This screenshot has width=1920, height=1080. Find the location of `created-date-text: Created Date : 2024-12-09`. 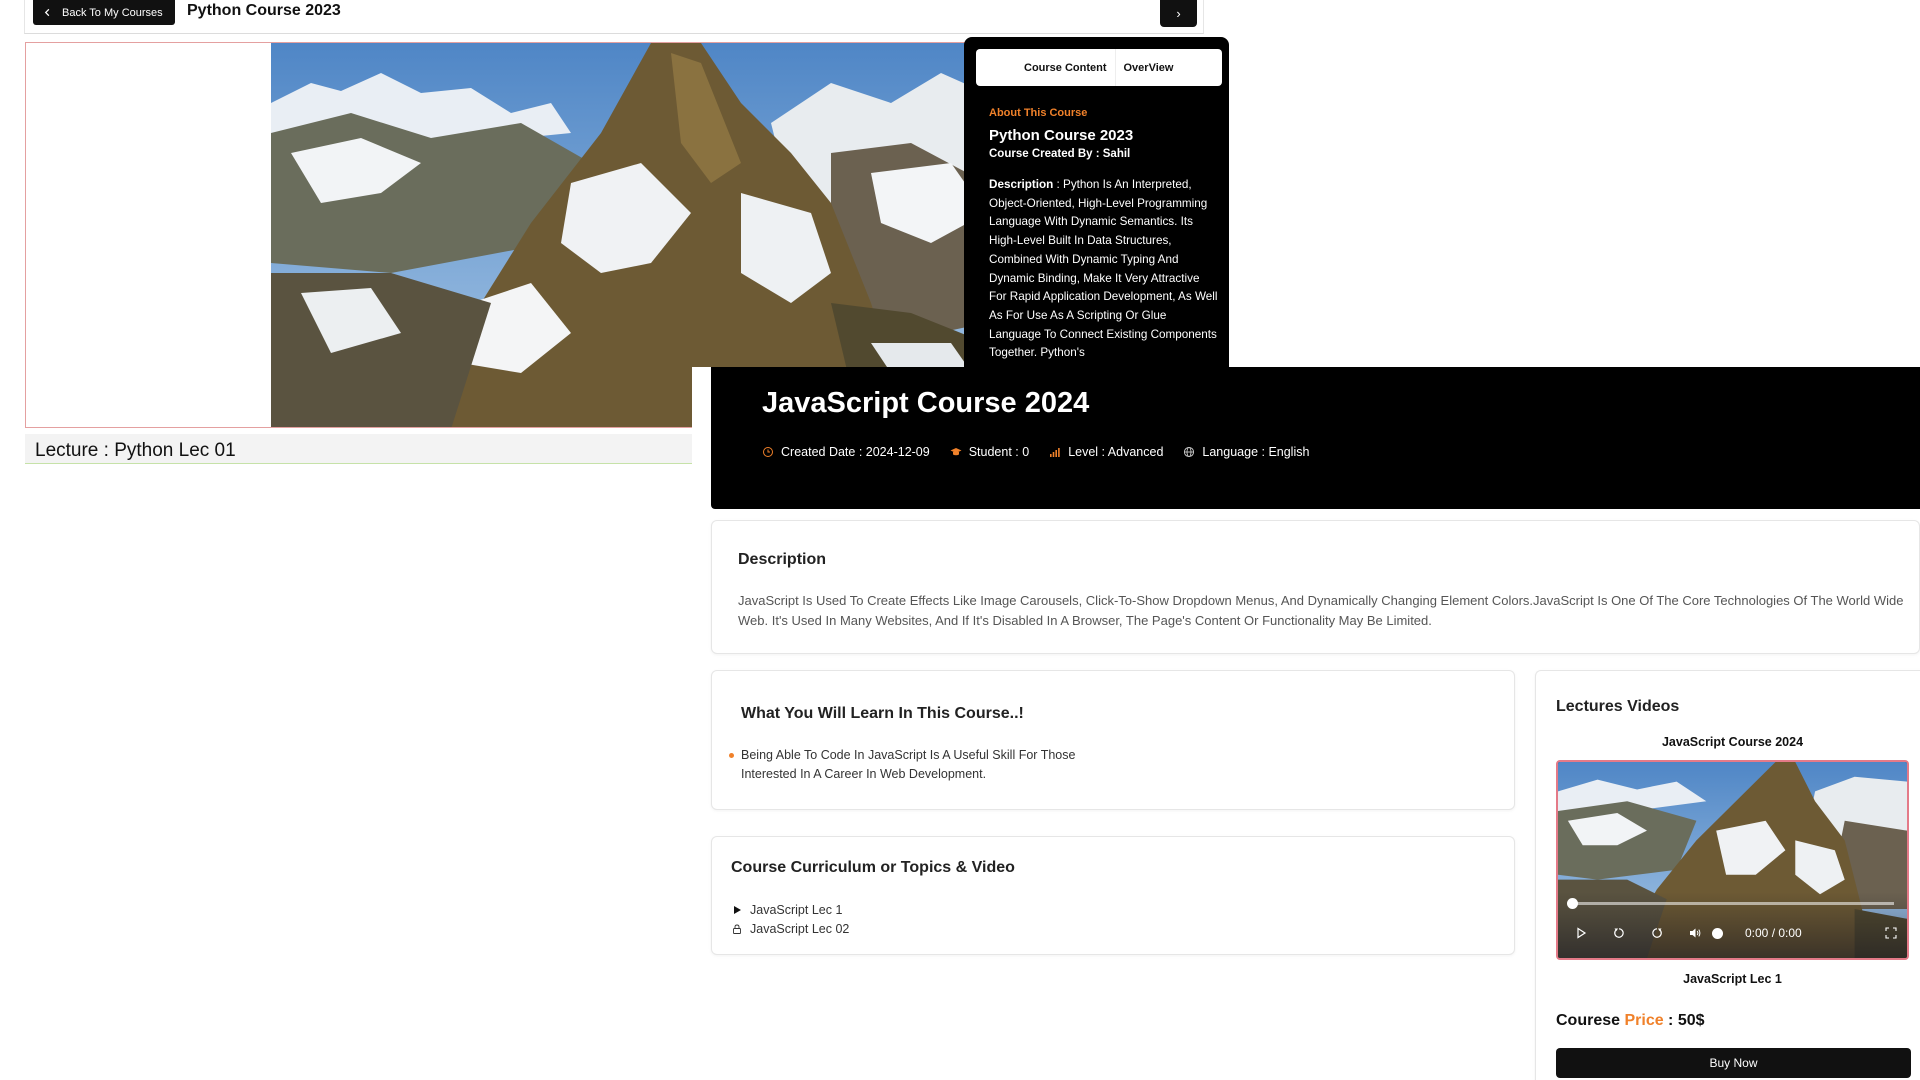

created-date-text: Created Date : 2024-12-09 is located at coordinates (855, 452).